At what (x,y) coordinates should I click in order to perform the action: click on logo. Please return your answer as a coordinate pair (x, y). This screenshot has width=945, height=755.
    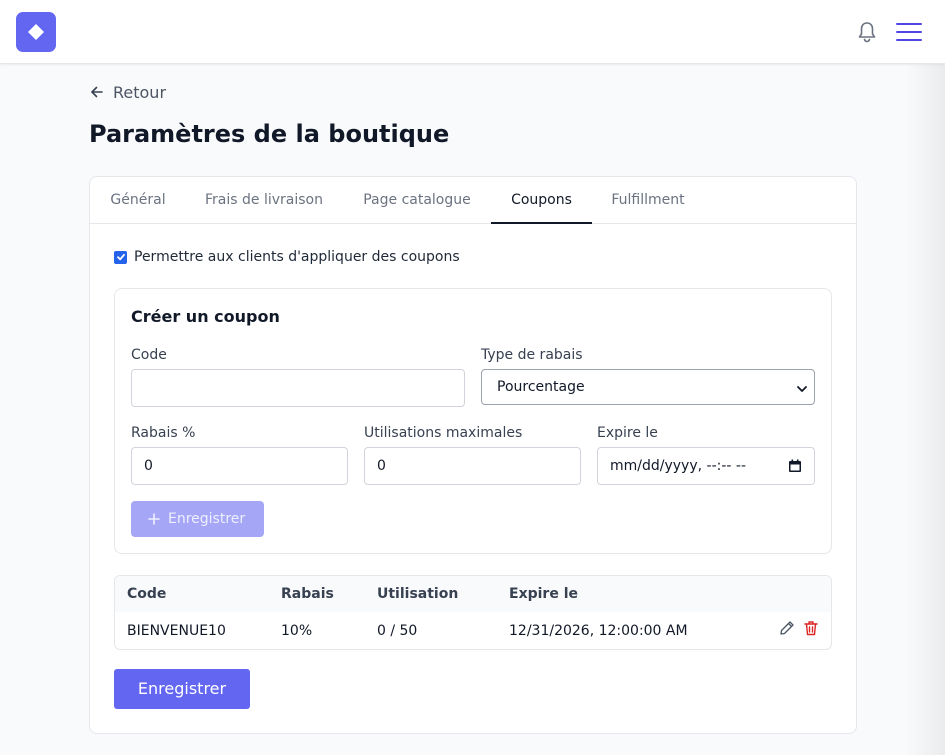
    Looking at the image, I should click on (36, 32).